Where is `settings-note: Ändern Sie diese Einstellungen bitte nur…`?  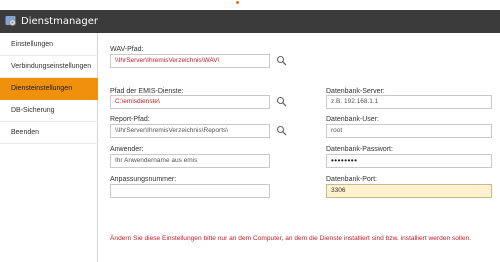 settings-note: Ändern Sie diese Einstellungen bitte nur… is located at coordinates (291, 238).